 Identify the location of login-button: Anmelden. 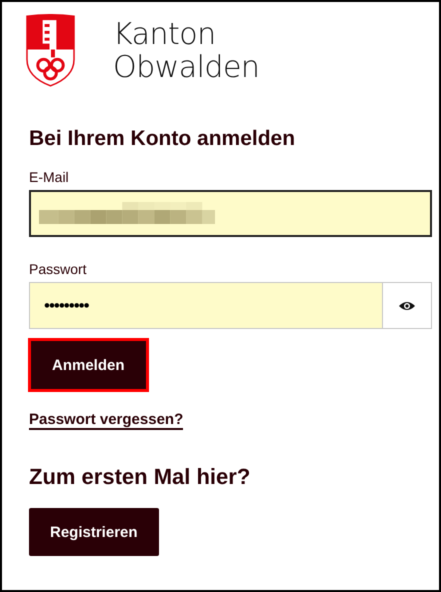
(88, 365).